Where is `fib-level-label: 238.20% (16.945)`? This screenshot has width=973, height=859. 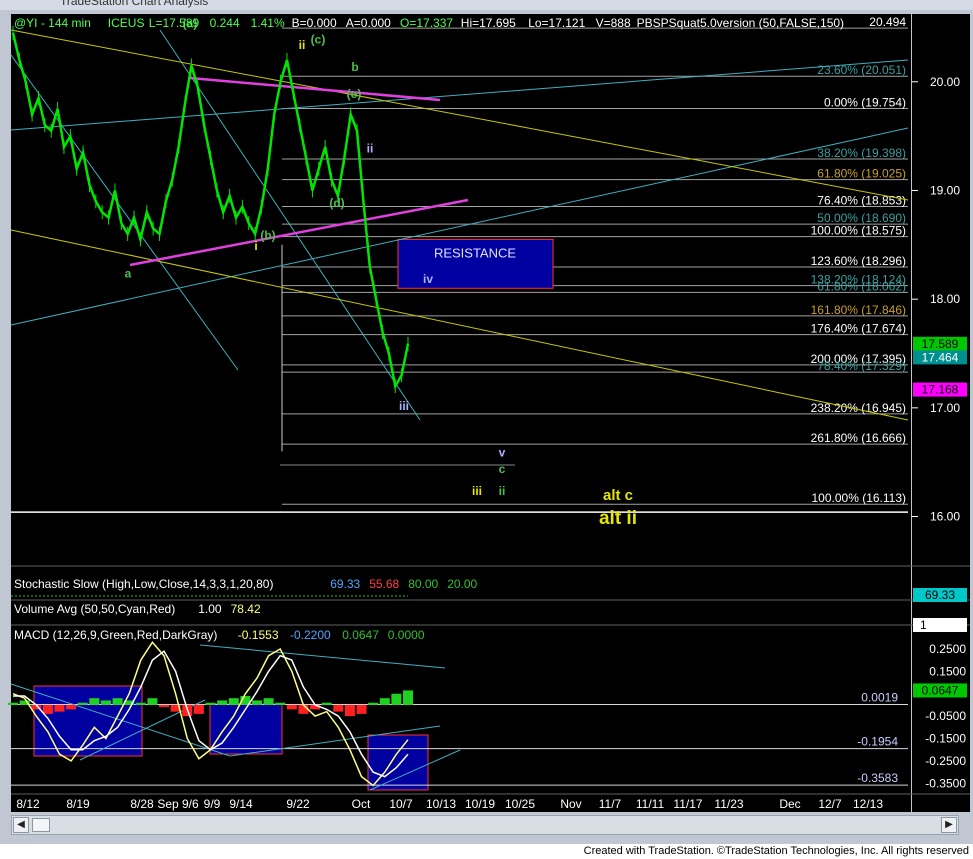
fib-level-label: 238.20% (16.945) is located at coordinates (858, 408).